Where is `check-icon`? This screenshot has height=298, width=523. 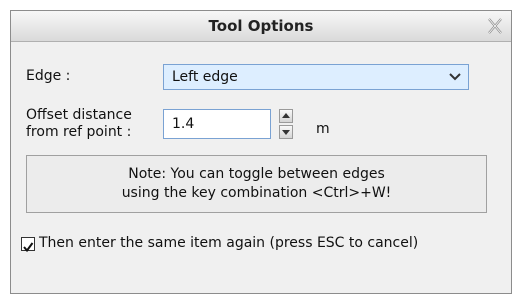 check-icon is located at coordinates (28, 247).